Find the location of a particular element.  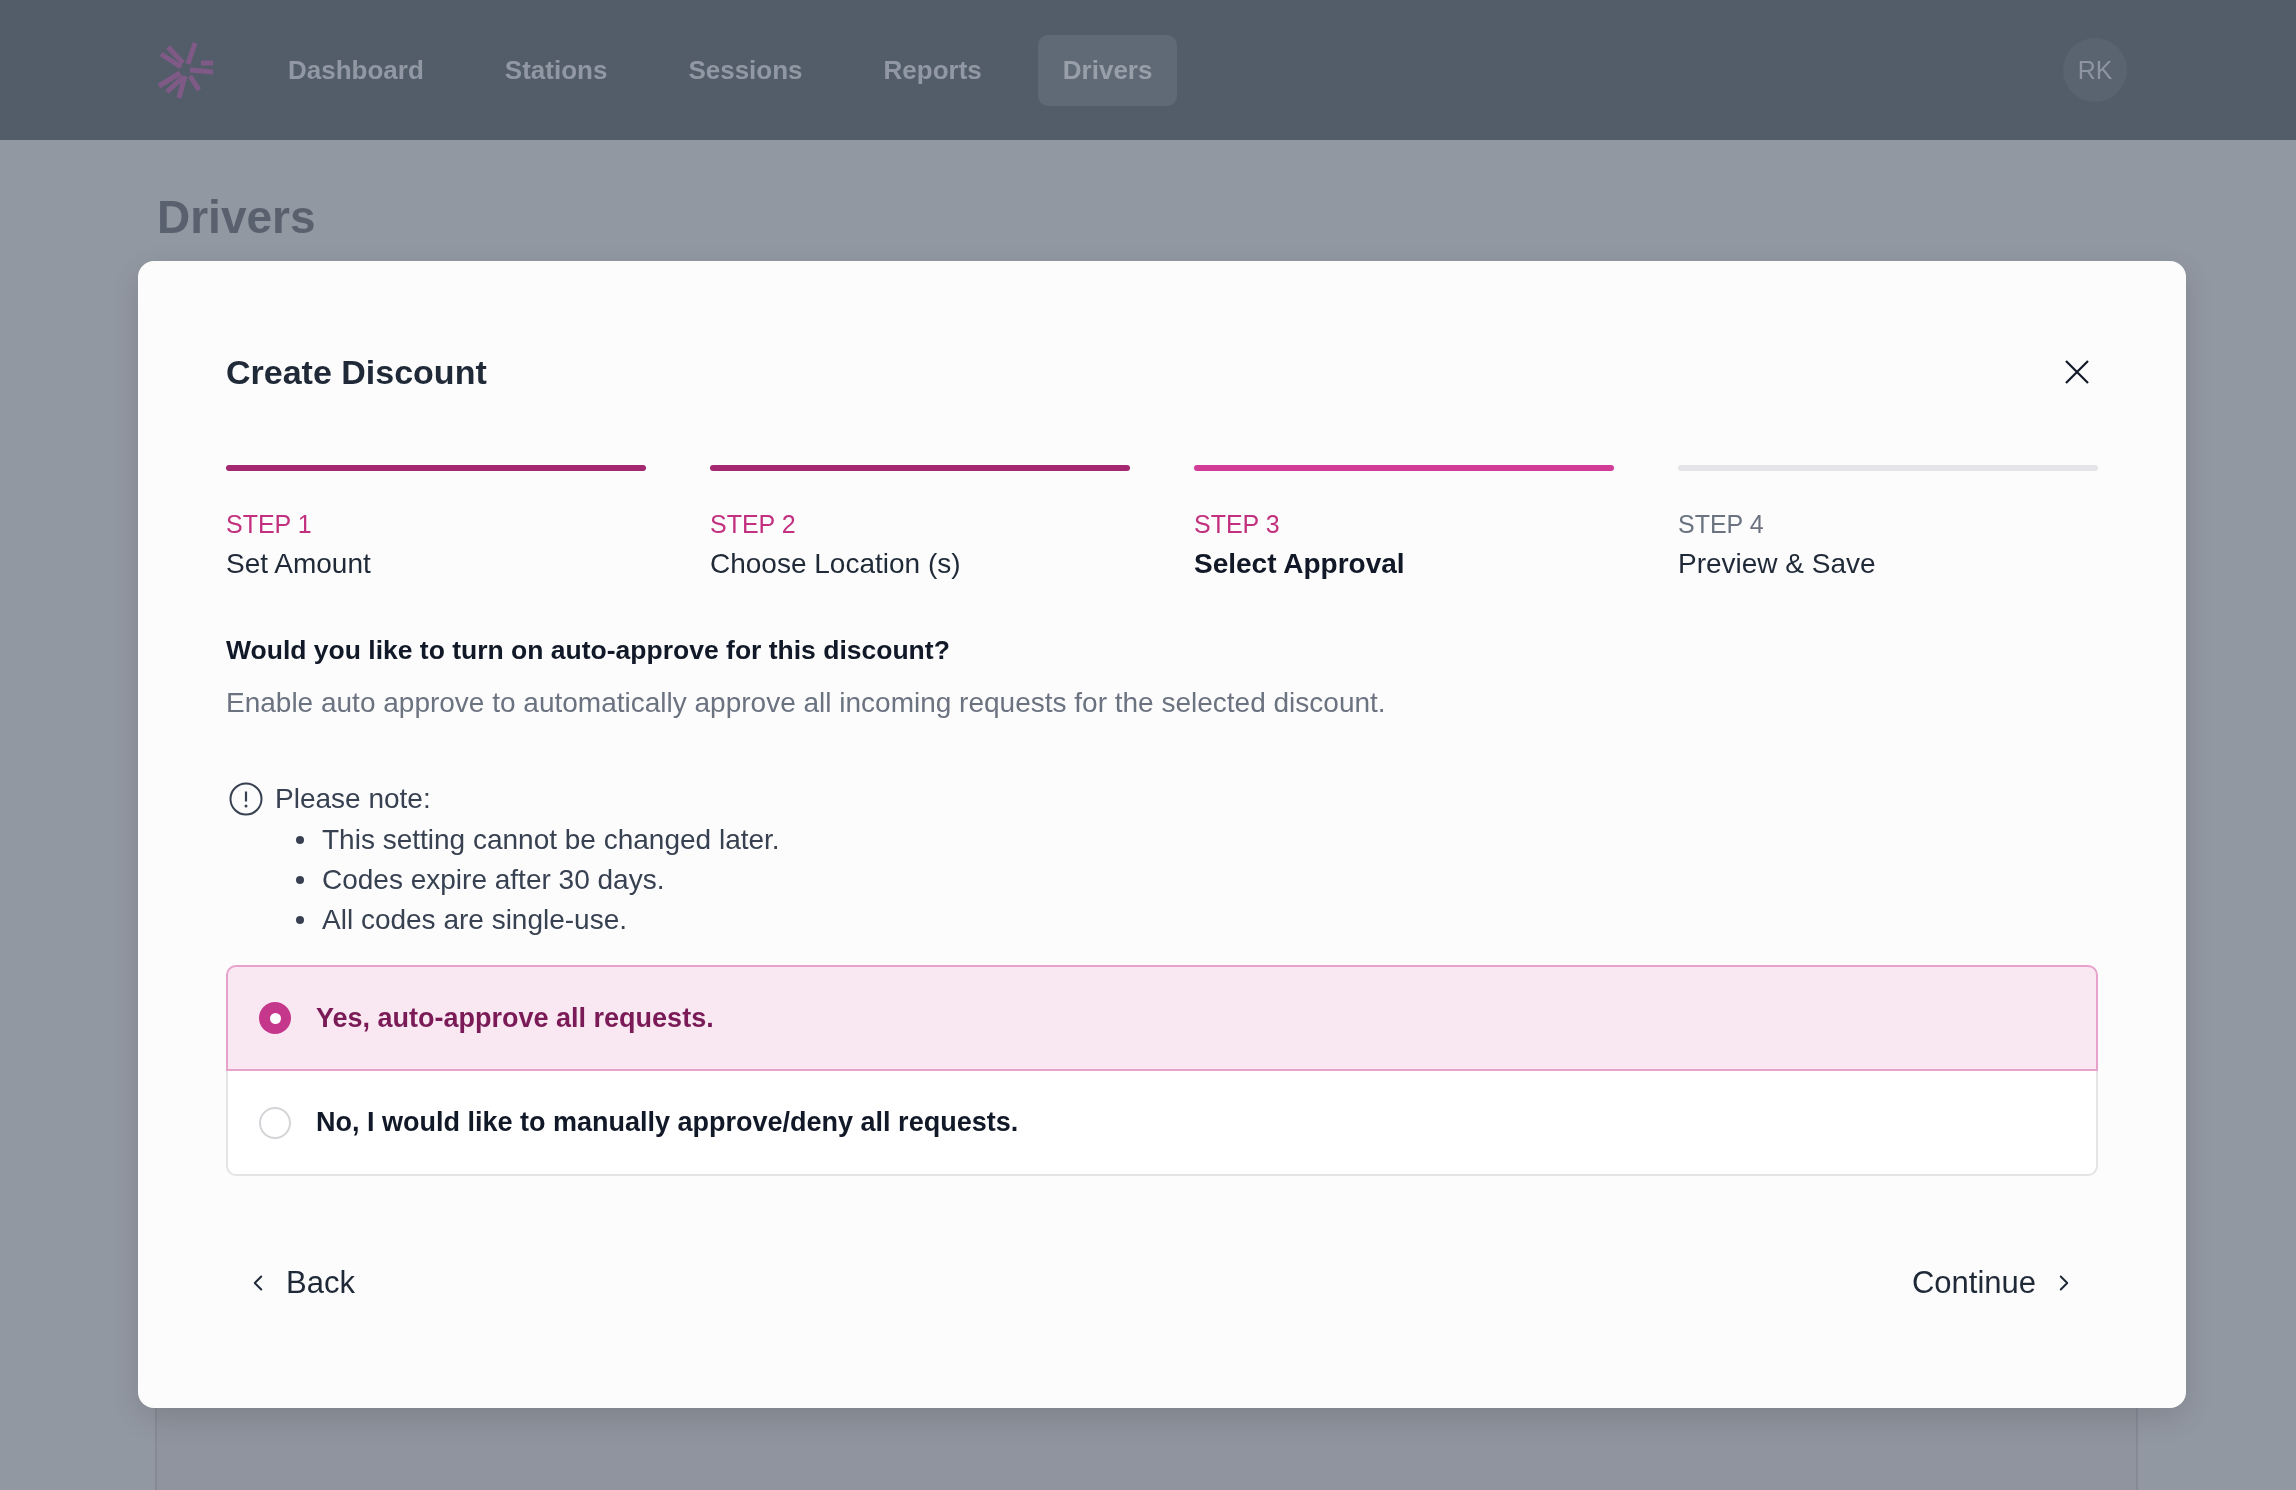

radio-option: No, I would like to manually approve/deny all requests. is located at coordinates (1162, 1122).